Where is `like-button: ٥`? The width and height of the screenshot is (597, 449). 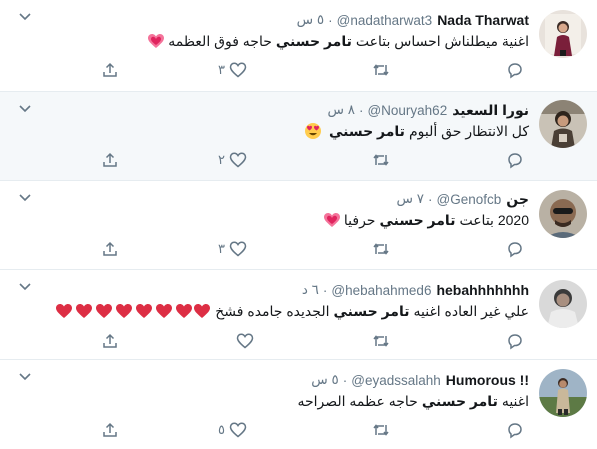
like-button: ٥ is located at coordinates (232, 430).